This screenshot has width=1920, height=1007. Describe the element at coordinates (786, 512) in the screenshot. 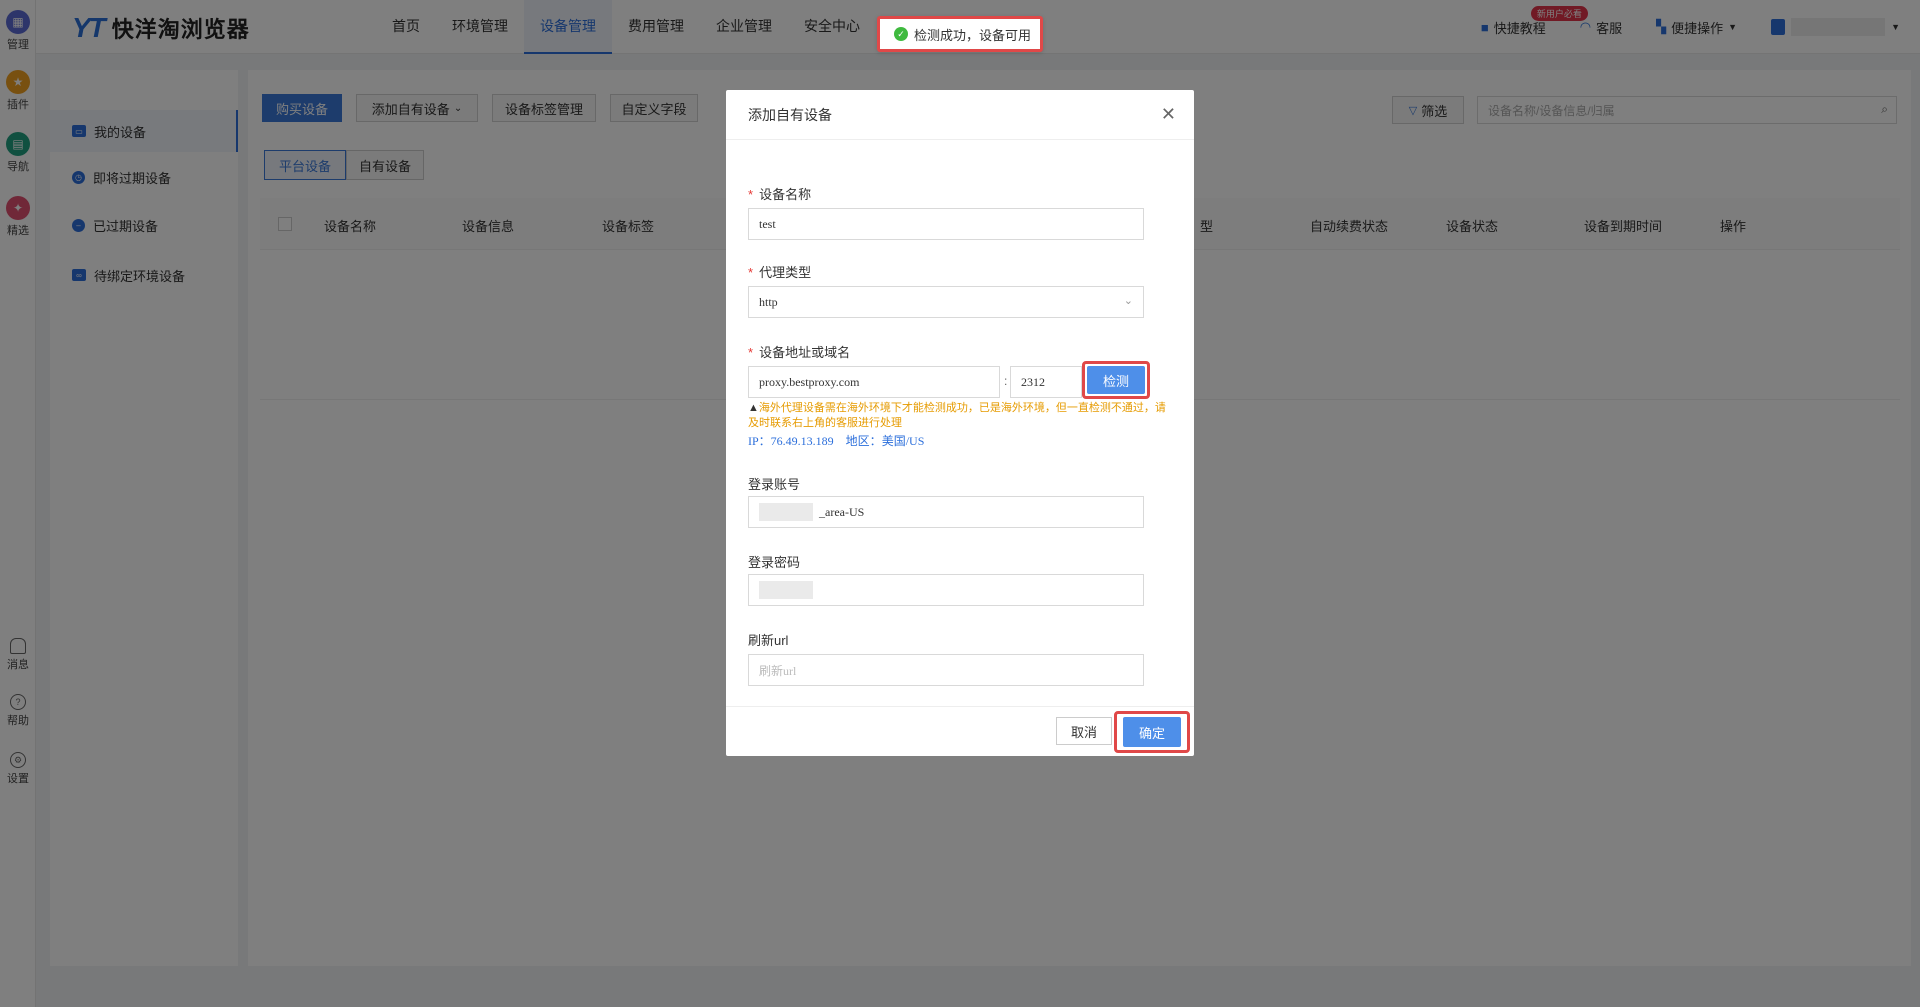

I see `account-redacted` at that location.